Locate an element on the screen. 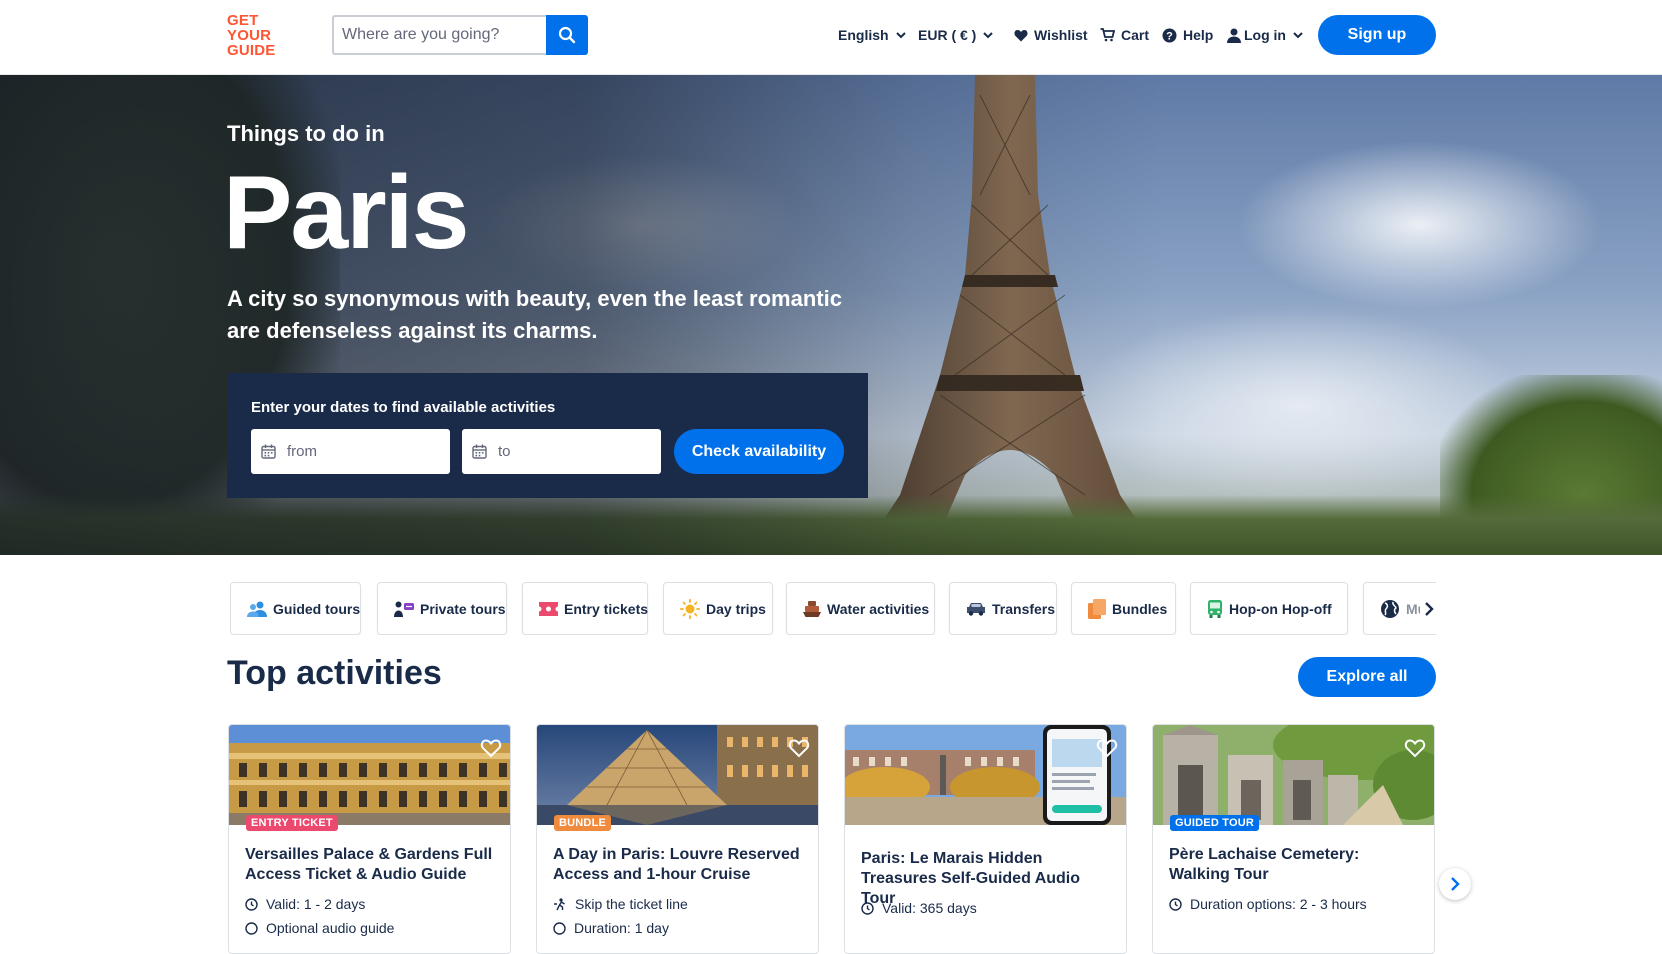 The width and height of the screenshot is (1662, 954). chevron-right-icon is located at coordinates (1429, 609).